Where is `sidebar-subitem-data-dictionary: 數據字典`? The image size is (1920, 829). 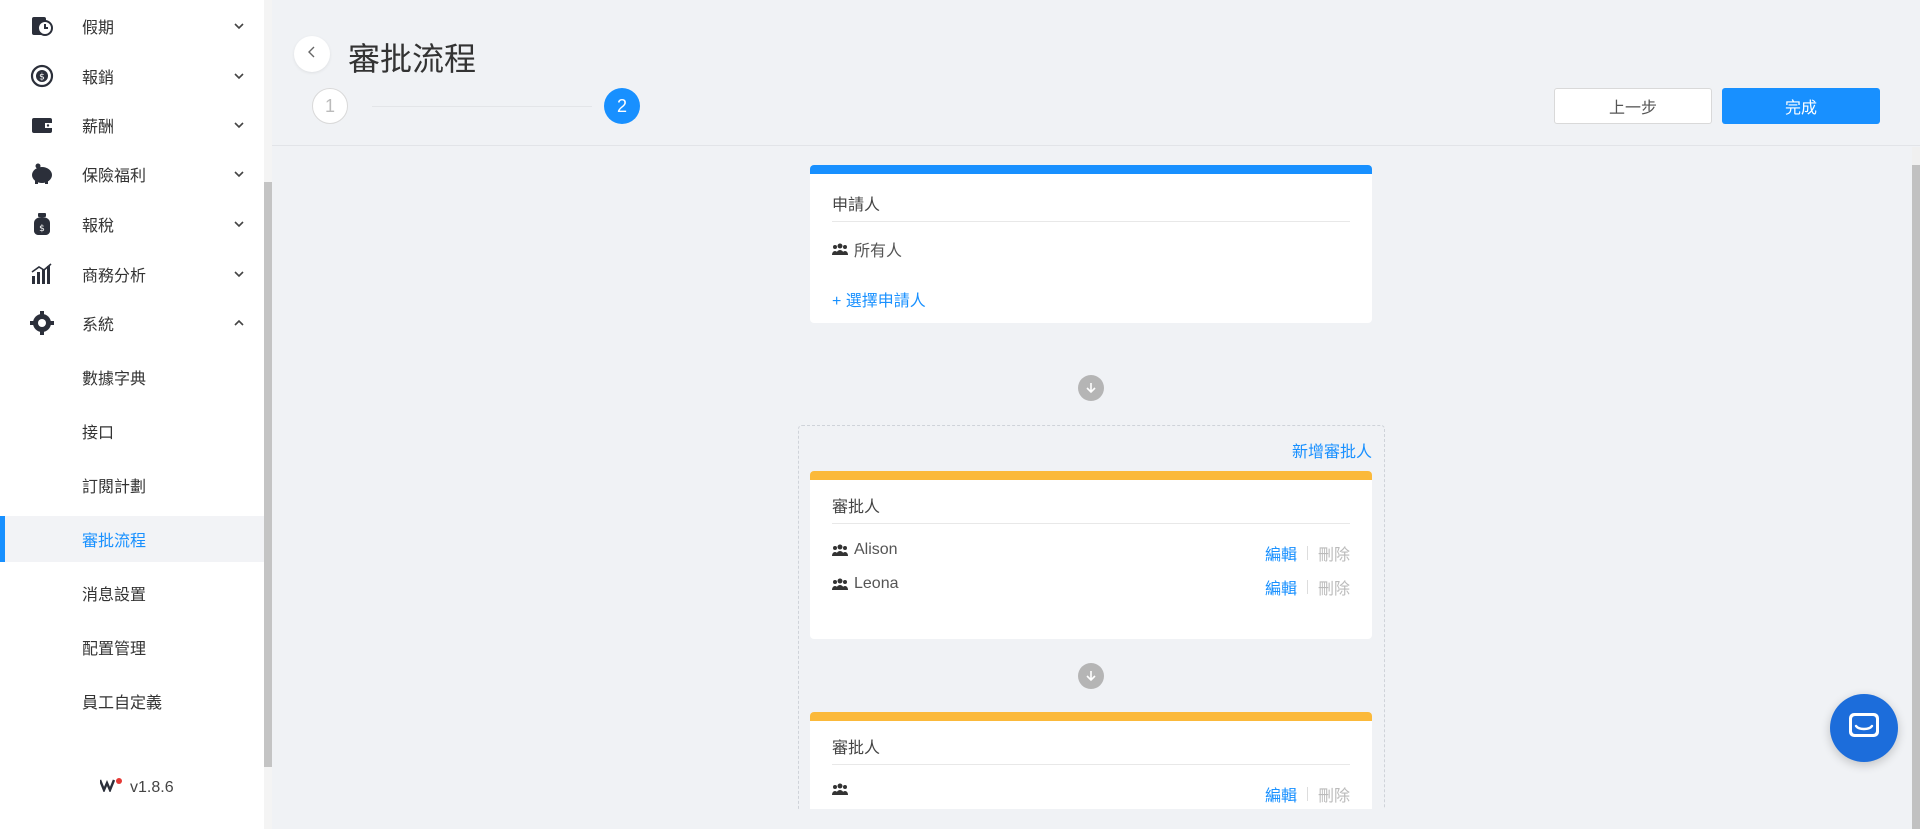 sidebar-subitem-data-dictionary: 數據字典 is located at coordinates (132, 377).